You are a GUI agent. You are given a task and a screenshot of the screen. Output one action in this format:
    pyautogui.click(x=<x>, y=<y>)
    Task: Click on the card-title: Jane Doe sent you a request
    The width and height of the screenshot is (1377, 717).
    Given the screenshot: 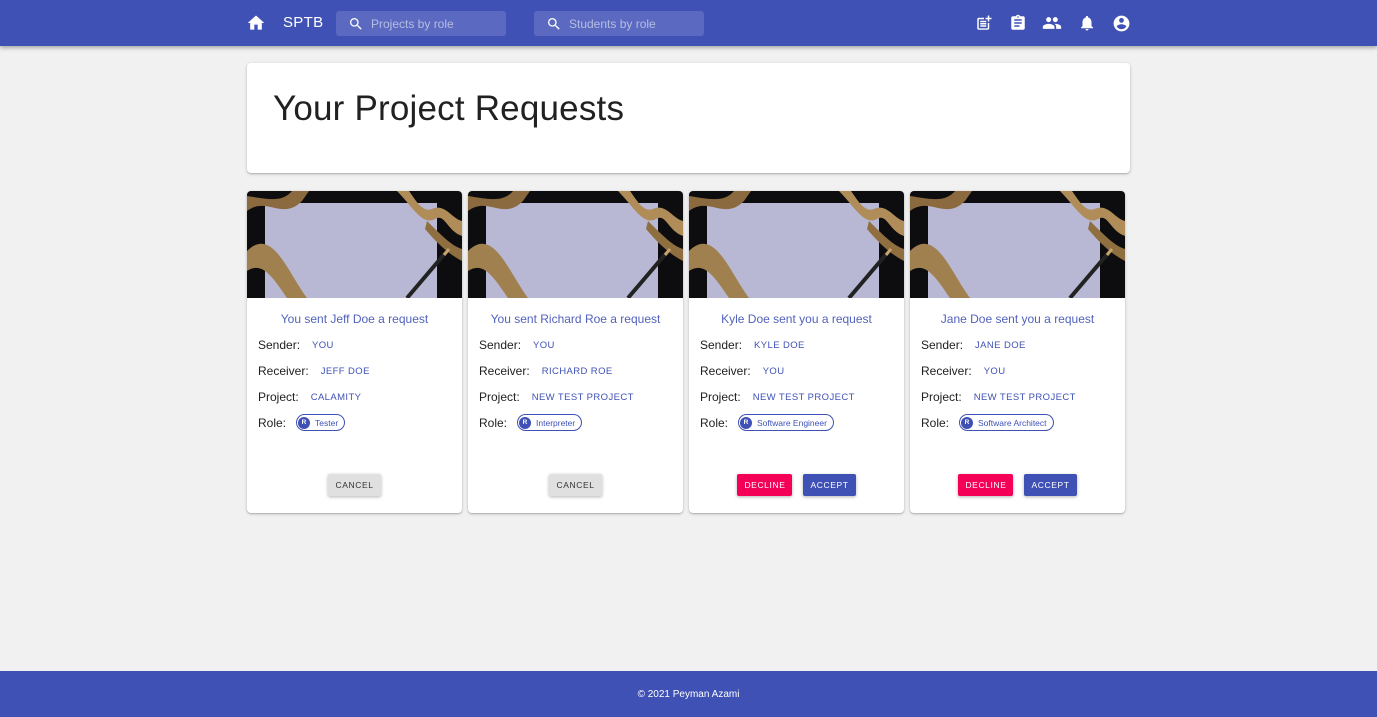 What is the action you would take?
    pyautogui.click(x=1017, y=319)
    